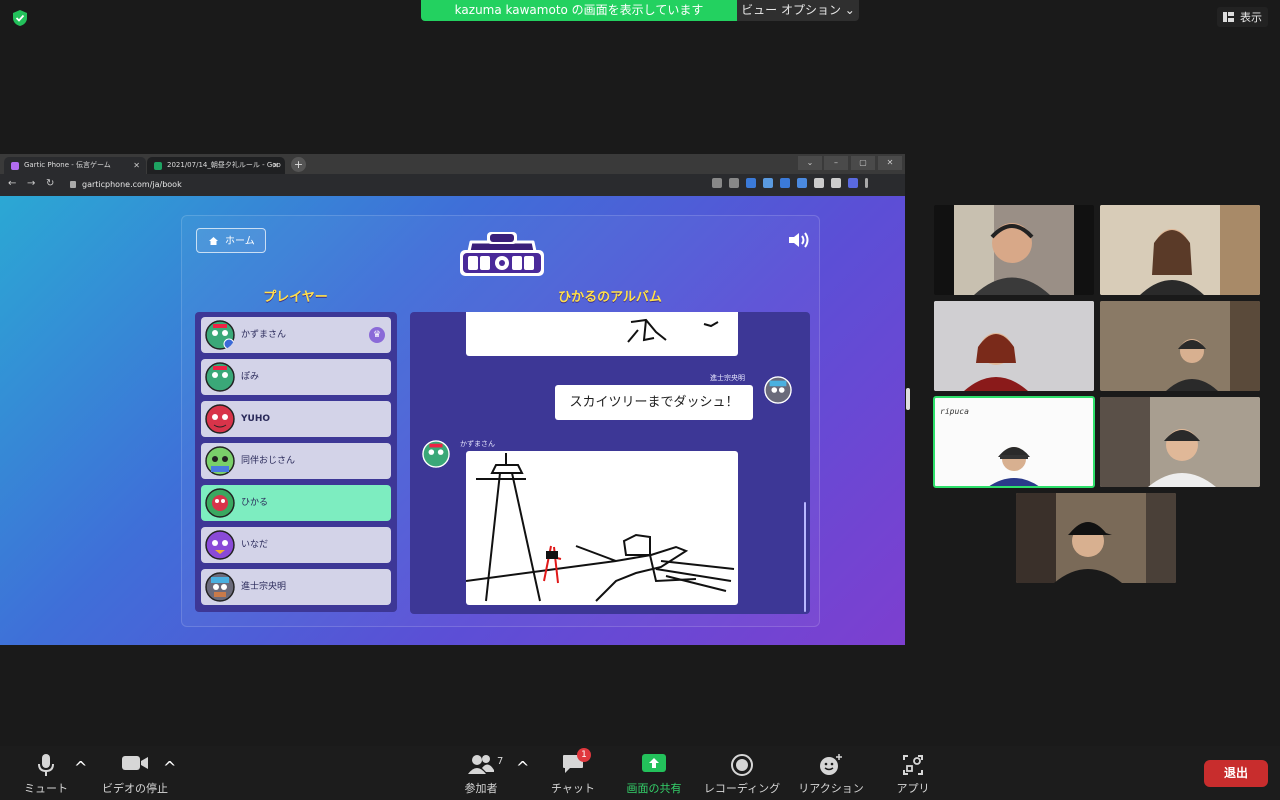  What do you see at coordinates (296, 377) in the screenshot?
I see `player-row: ぽみ` at bounding box center [296, 377].